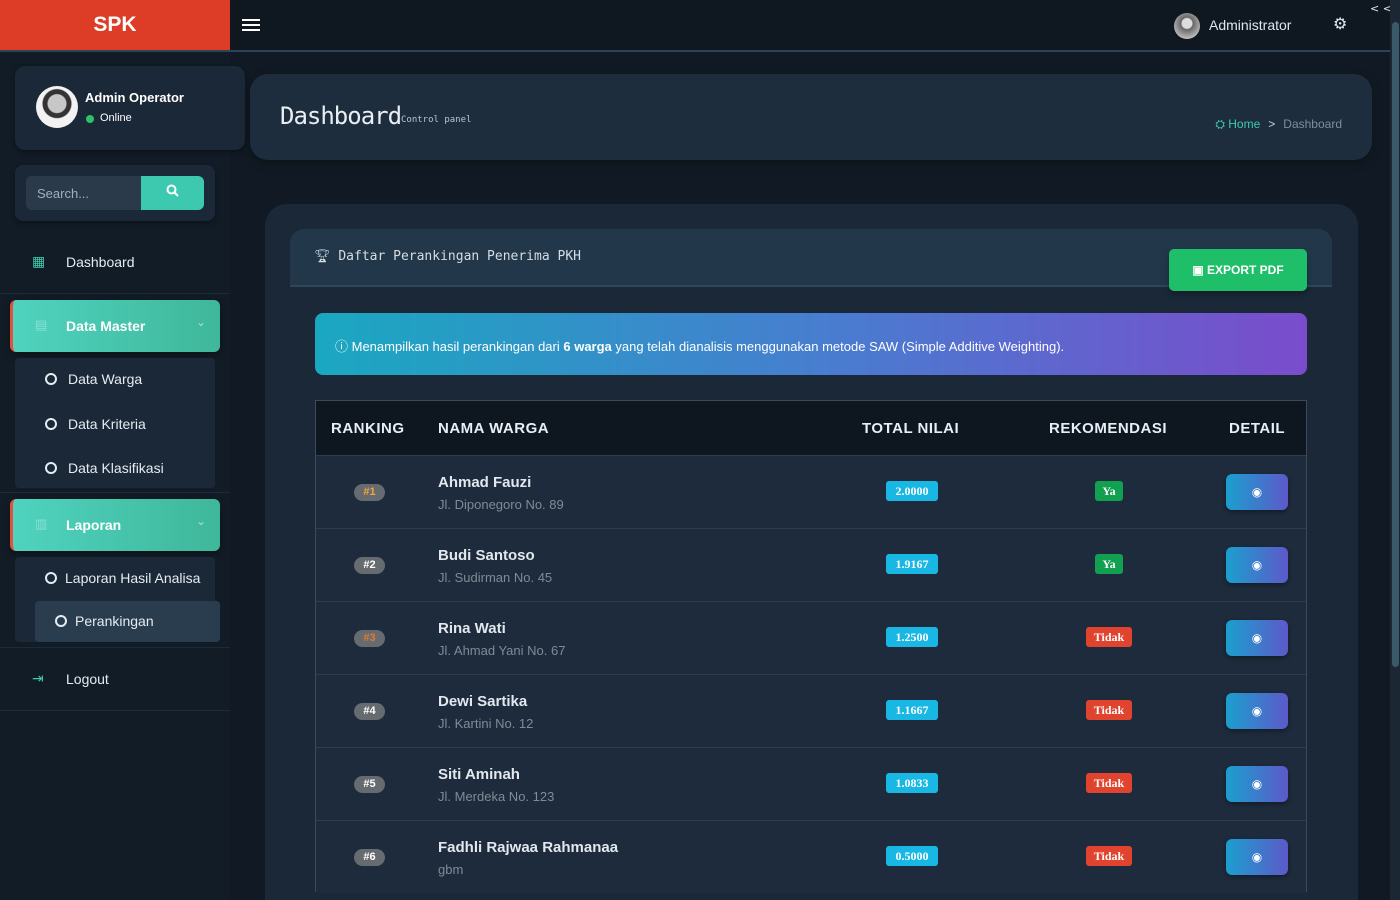  Describe the element at coordinates (100, 262) in the screenshot. I see `sidebar-item-label: Dashboard` at that location.